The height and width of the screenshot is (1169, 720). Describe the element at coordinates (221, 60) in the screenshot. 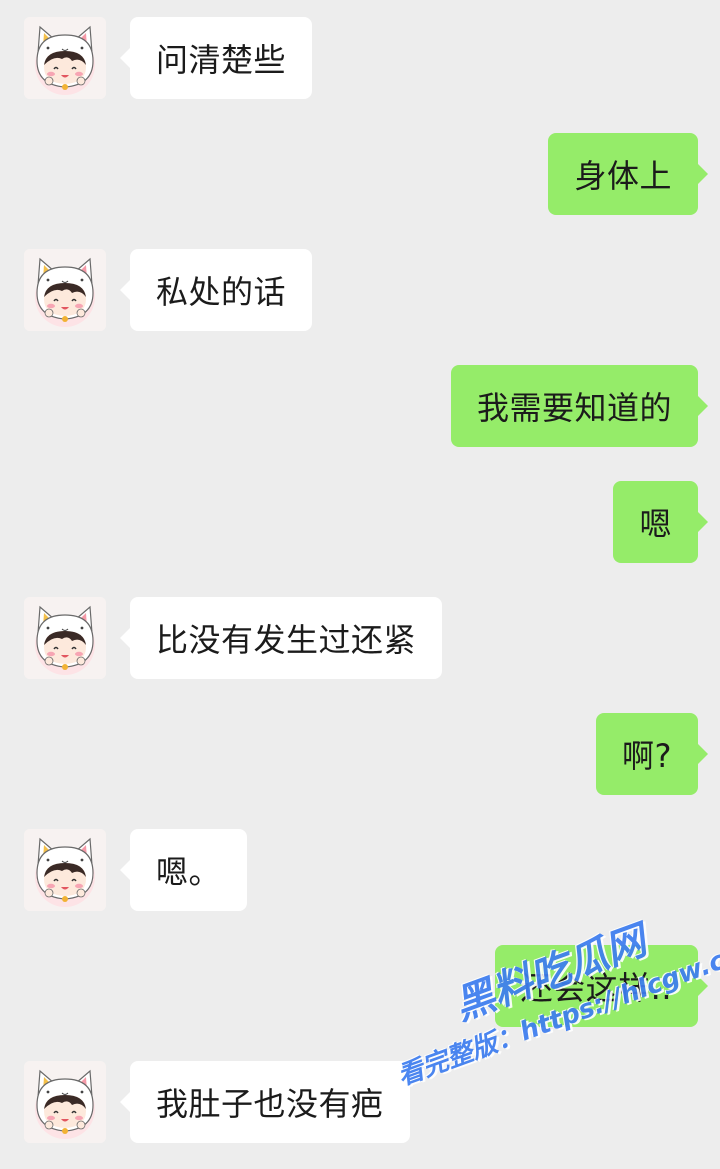

I see `message-text: 问清楚些` at that location.